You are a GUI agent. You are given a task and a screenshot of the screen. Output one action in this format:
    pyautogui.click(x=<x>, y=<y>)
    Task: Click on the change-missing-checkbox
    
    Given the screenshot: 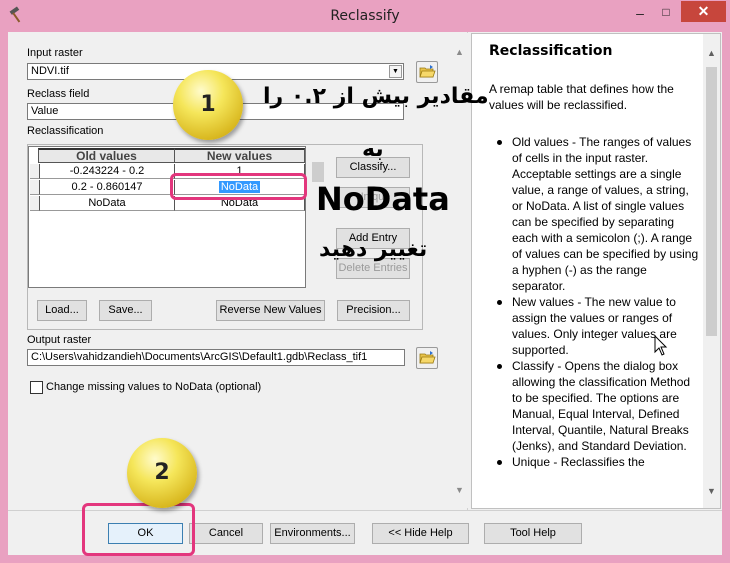 What is the action you would take?
    pyautogui.click(x=36, y=387)
    